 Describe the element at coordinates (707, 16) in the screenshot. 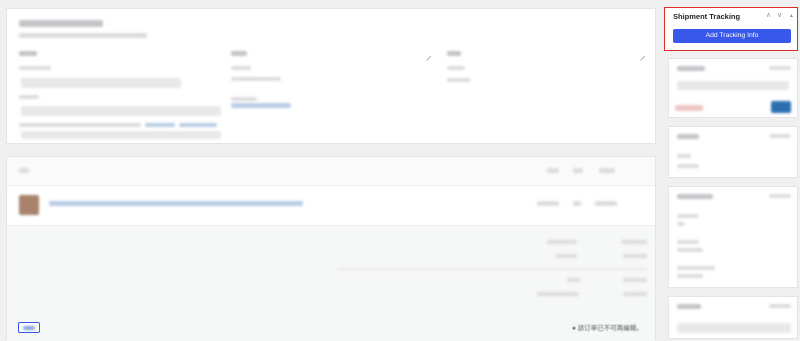

I see `shipment-tracking-title: Shipment Tracking` at that location.